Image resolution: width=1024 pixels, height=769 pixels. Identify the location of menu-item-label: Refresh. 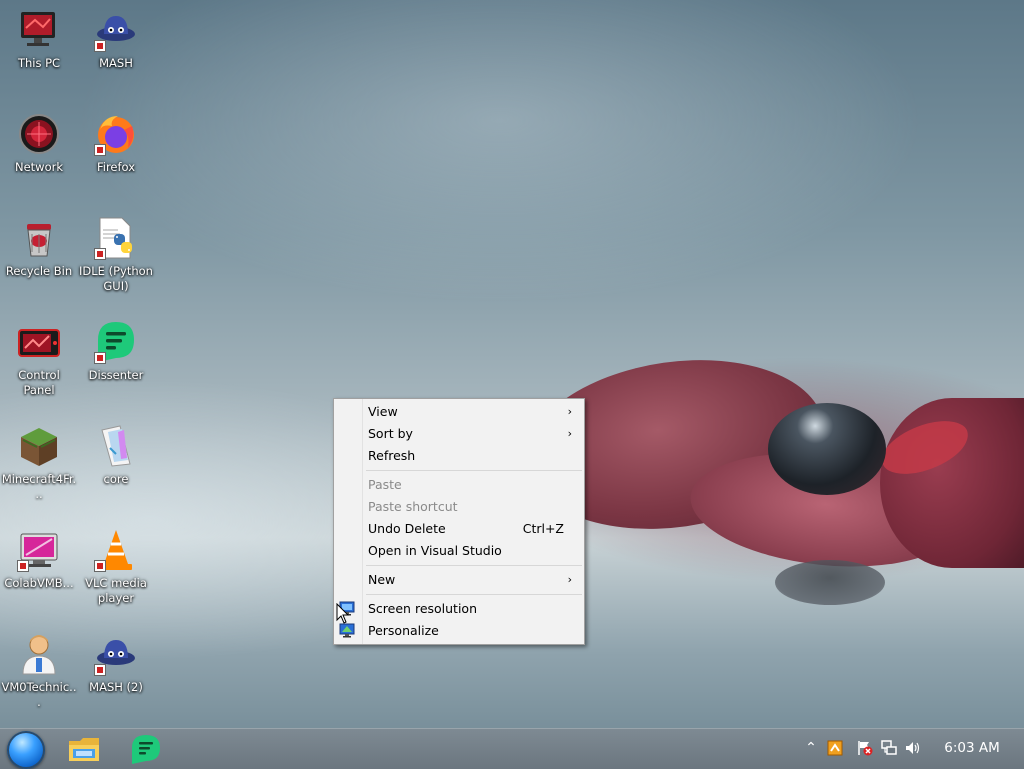
(392, 455).